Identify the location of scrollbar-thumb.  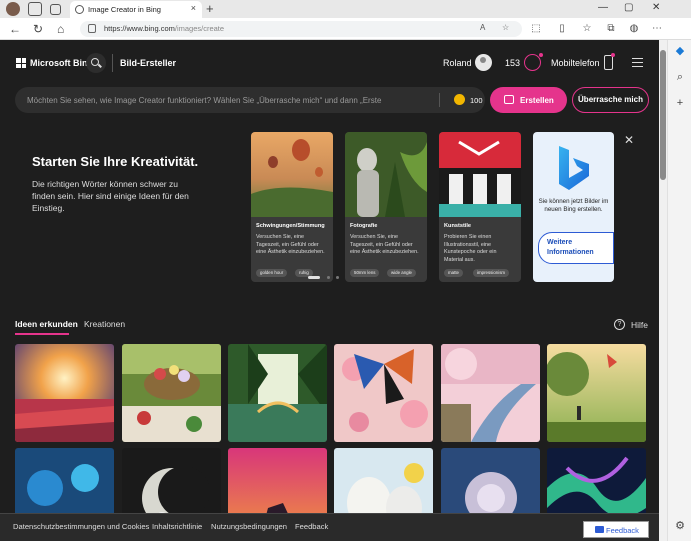
(663, 115).